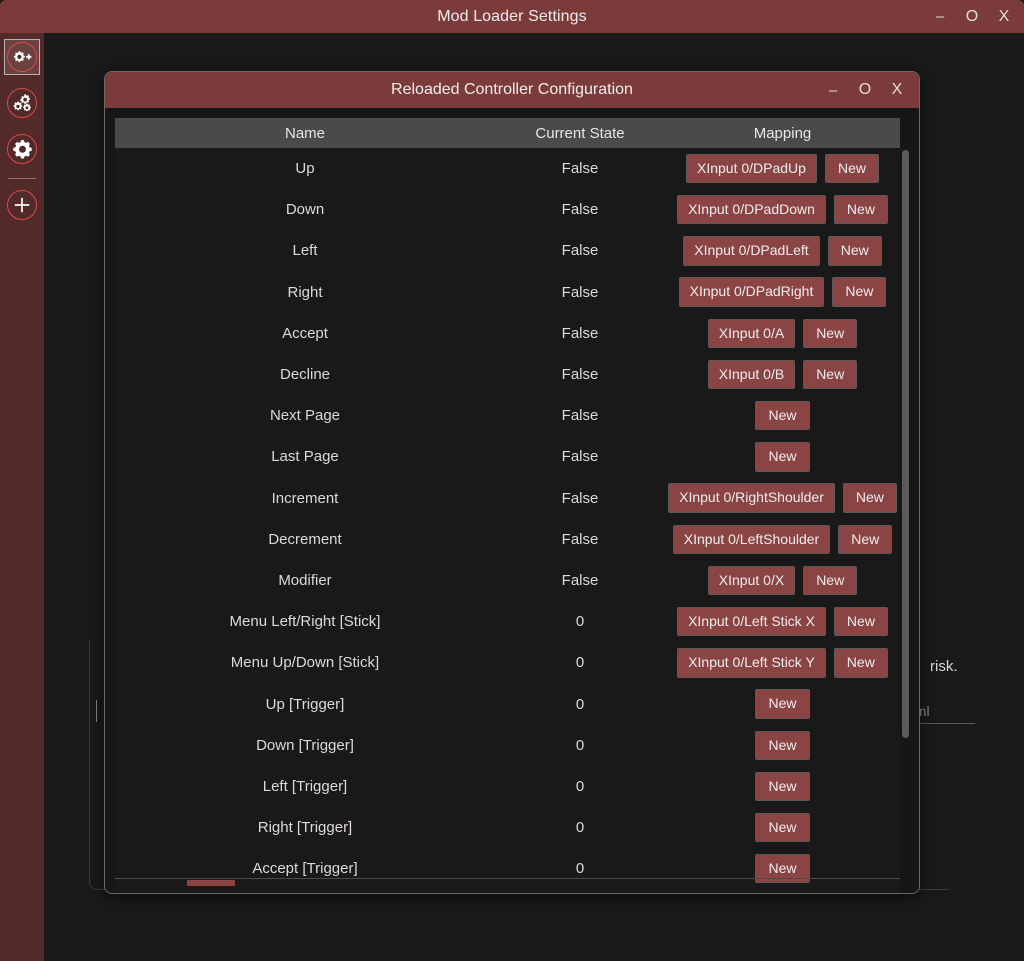 This screenshot has width=1024, height=961. I want to click on table-row: Left [Trigger] 0 New, so click(507, 786).